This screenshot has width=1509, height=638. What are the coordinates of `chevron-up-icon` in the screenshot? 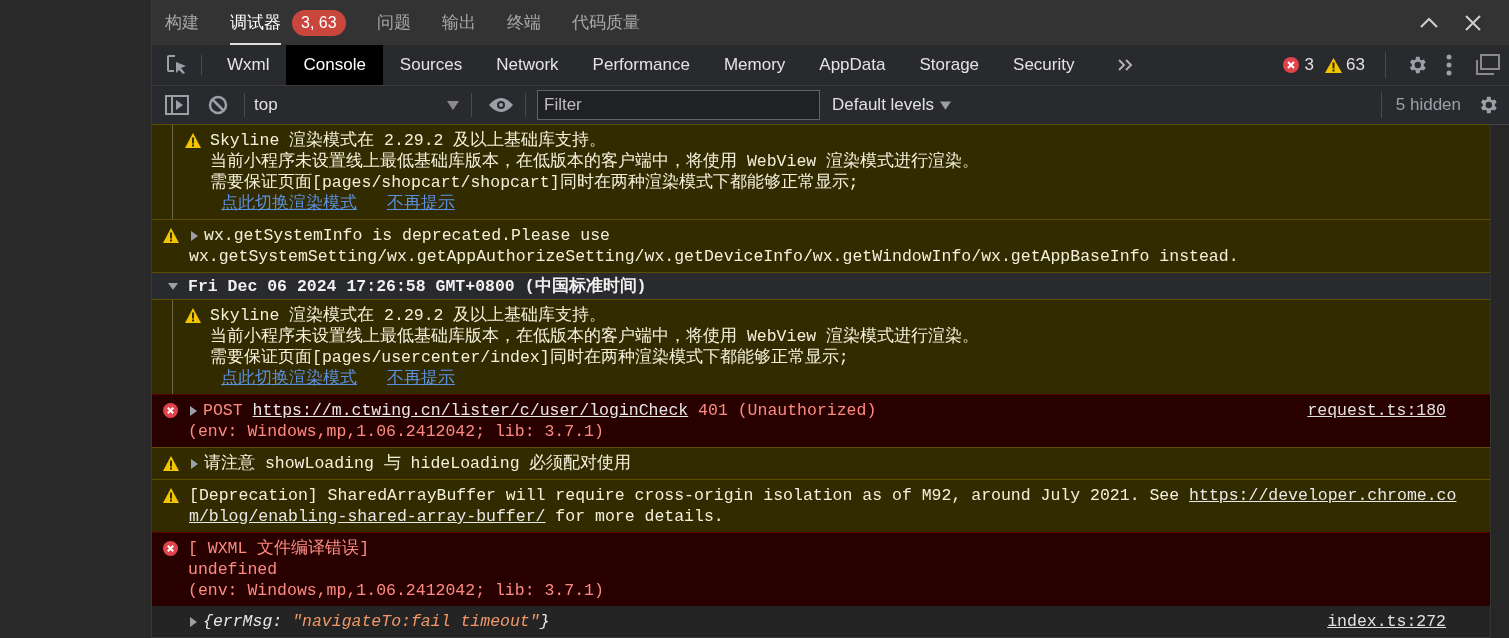 It's located at (1429, 22).